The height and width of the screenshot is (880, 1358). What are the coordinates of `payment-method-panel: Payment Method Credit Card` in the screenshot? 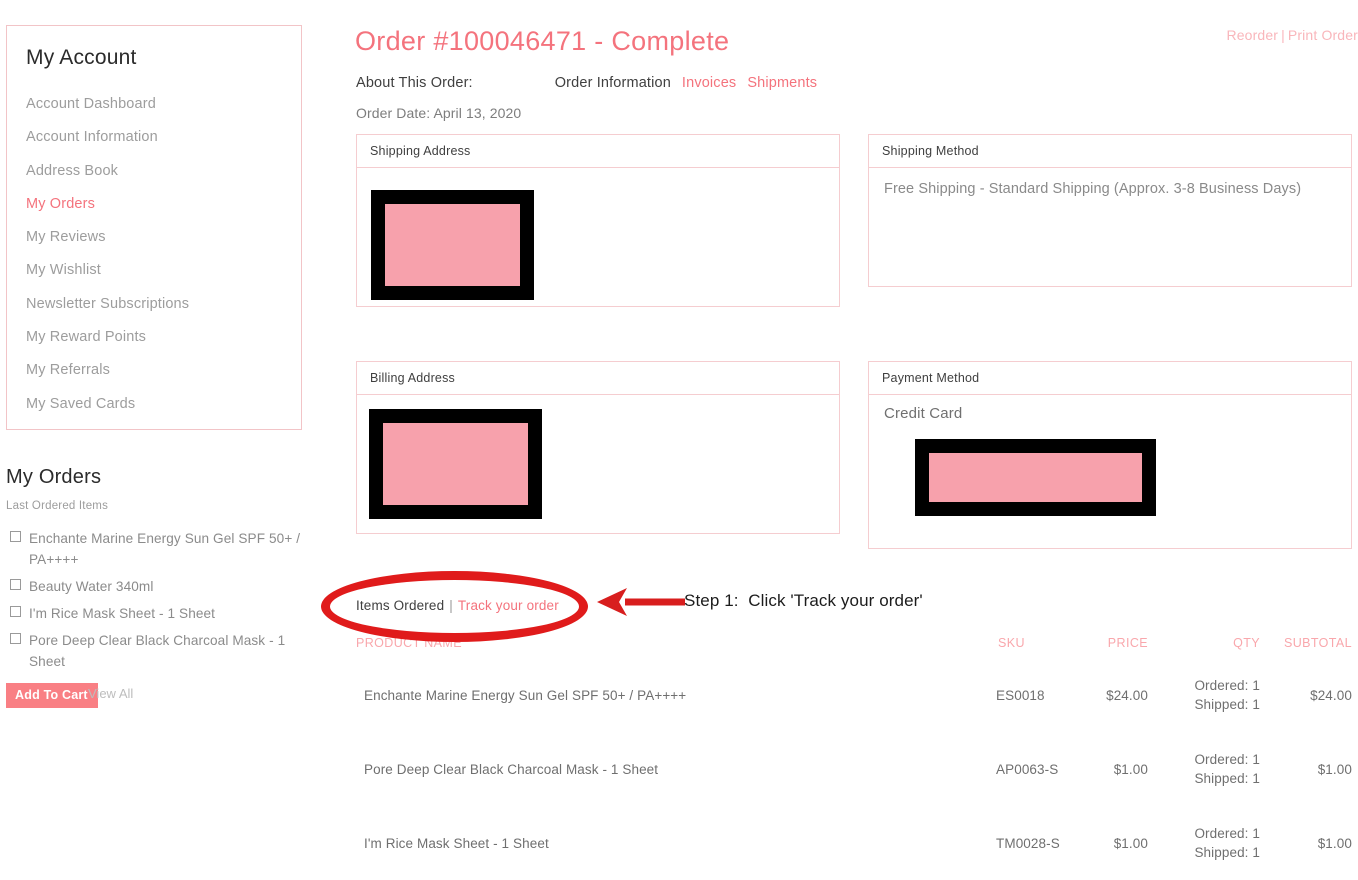 It's located at (1110, 455).